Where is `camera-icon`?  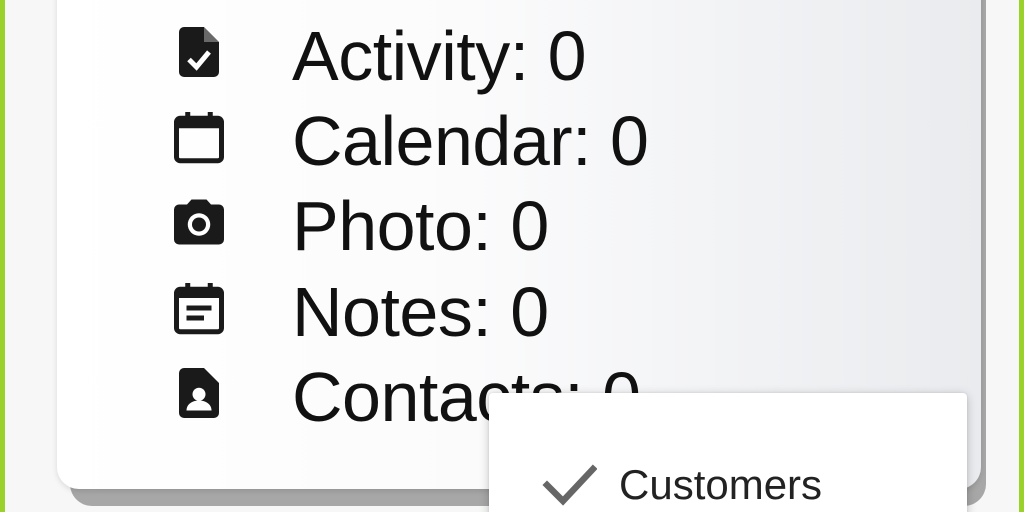
camera-icon is located at coordinates (199, 222).